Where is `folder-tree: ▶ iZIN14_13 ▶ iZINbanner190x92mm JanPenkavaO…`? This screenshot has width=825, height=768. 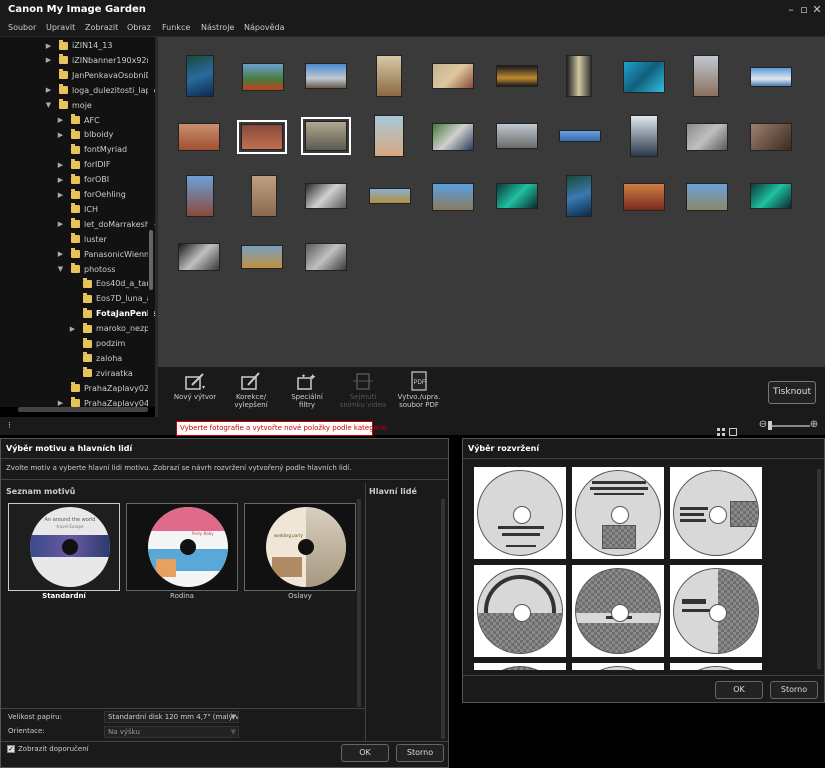
folder-tree: ▶ iZIN14_13 ▶ iZINbanner190x92mm JanPenkavaO… is located at coordinates (78, 222).